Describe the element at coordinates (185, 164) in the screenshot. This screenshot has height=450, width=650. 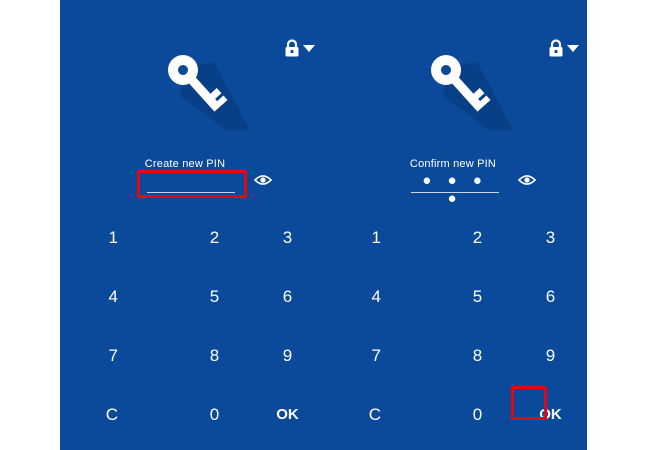
I see `pin-label: Create new PIN` at that location.